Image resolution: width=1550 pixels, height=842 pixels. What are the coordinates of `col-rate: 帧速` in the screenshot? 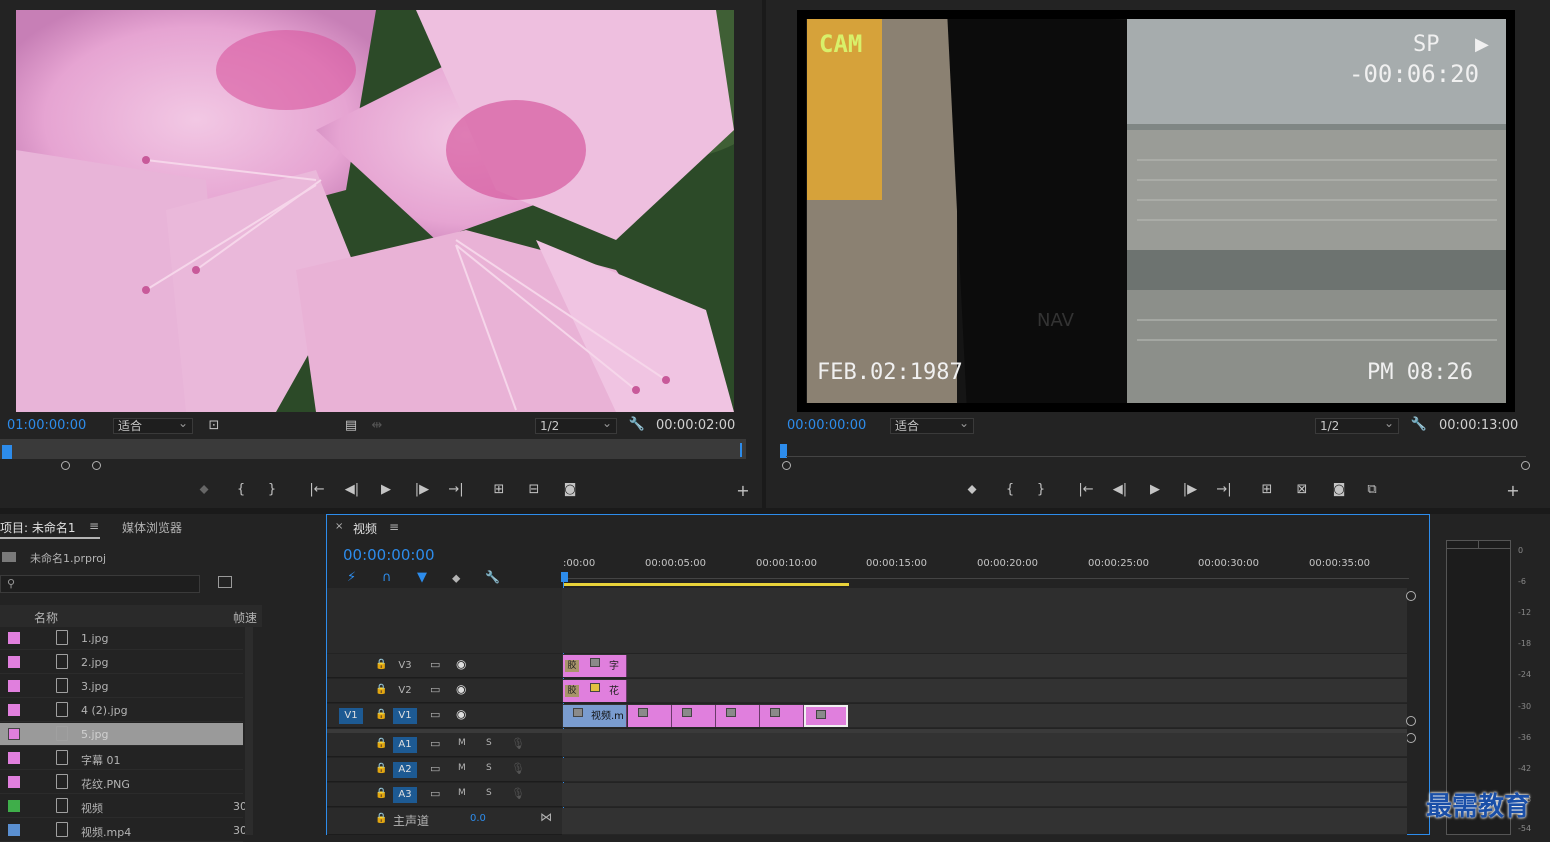 It's located at (245, 617).